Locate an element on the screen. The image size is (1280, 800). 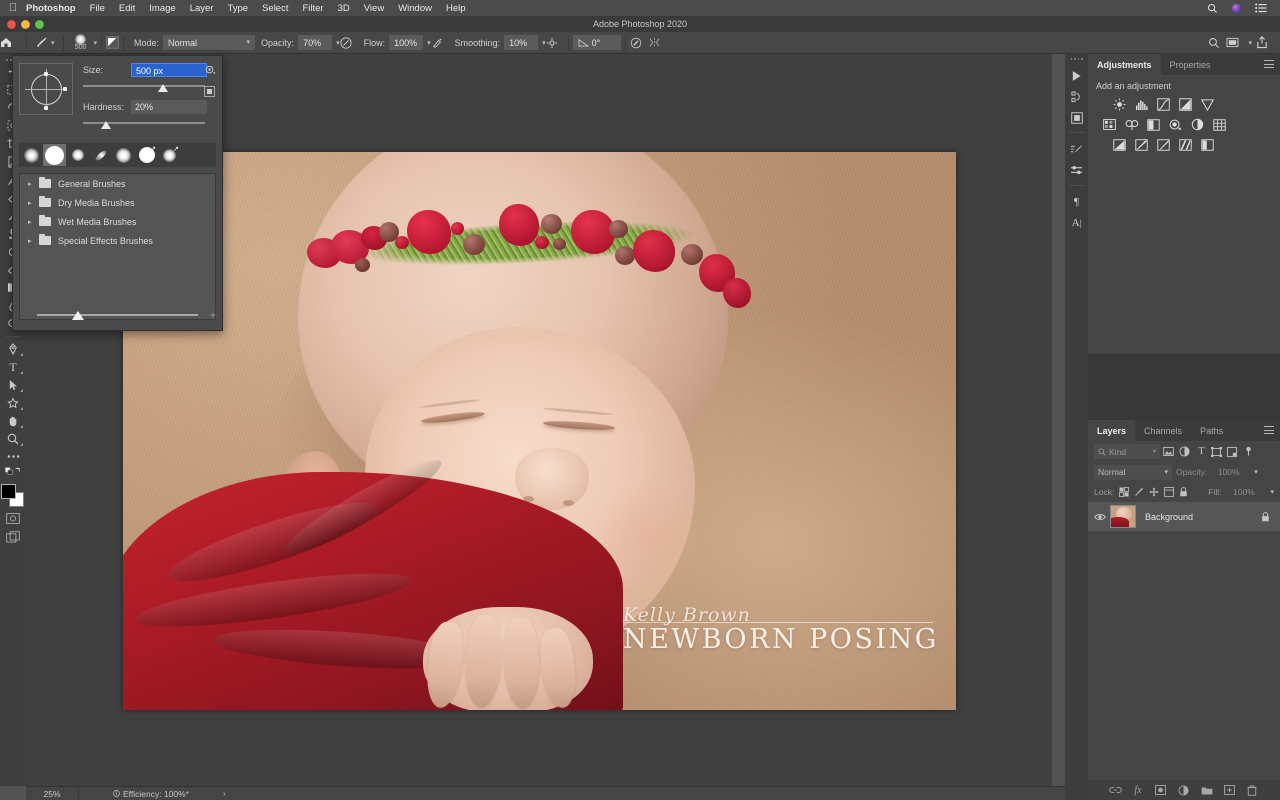
black-white-icon is located at coordinates (1153, 124).